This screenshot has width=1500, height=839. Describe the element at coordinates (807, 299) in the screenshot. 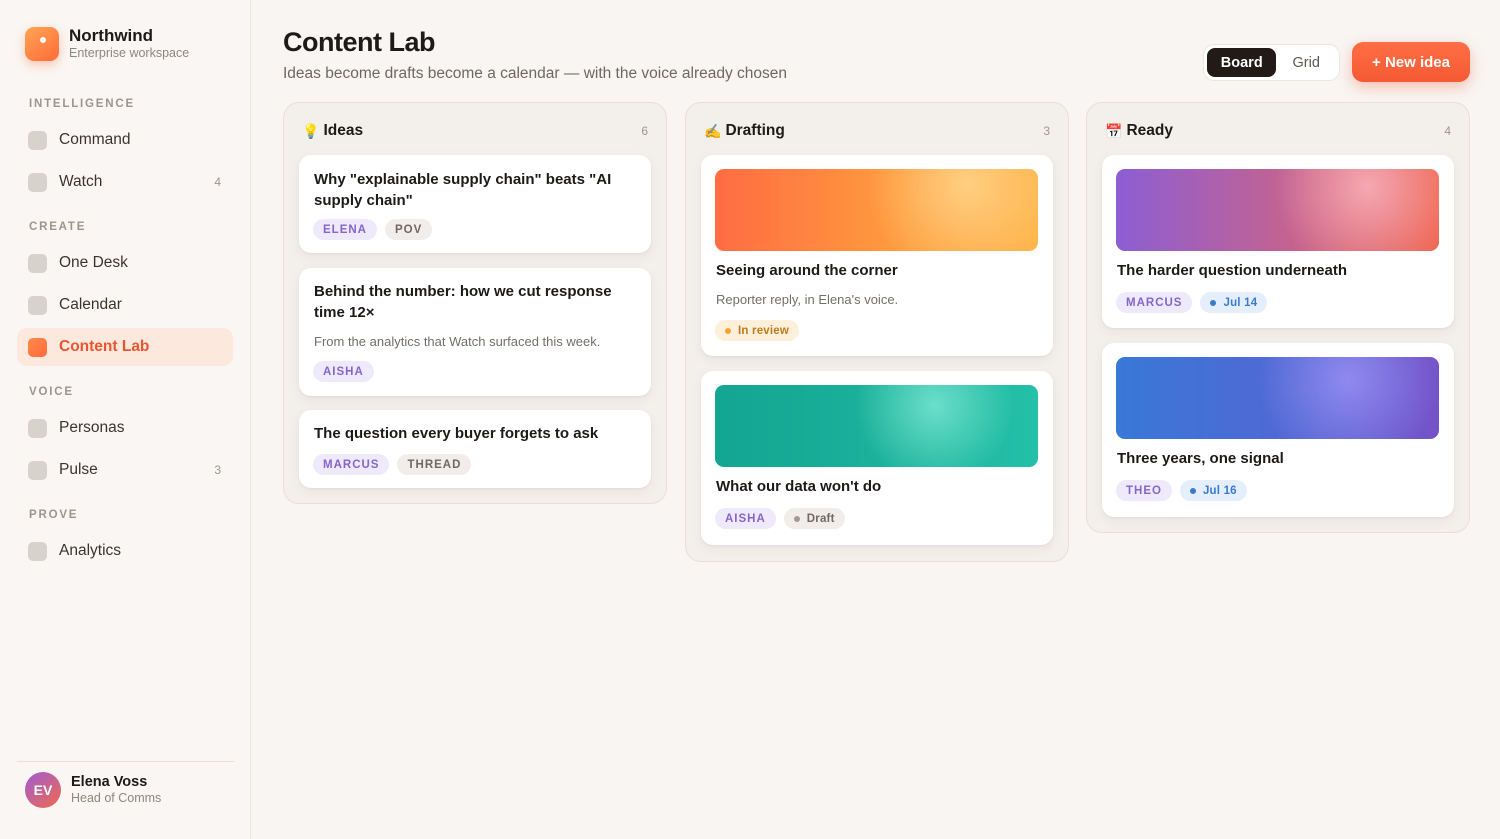

I see `card-description: Reporter reply, in Elena's voice.` at that location.